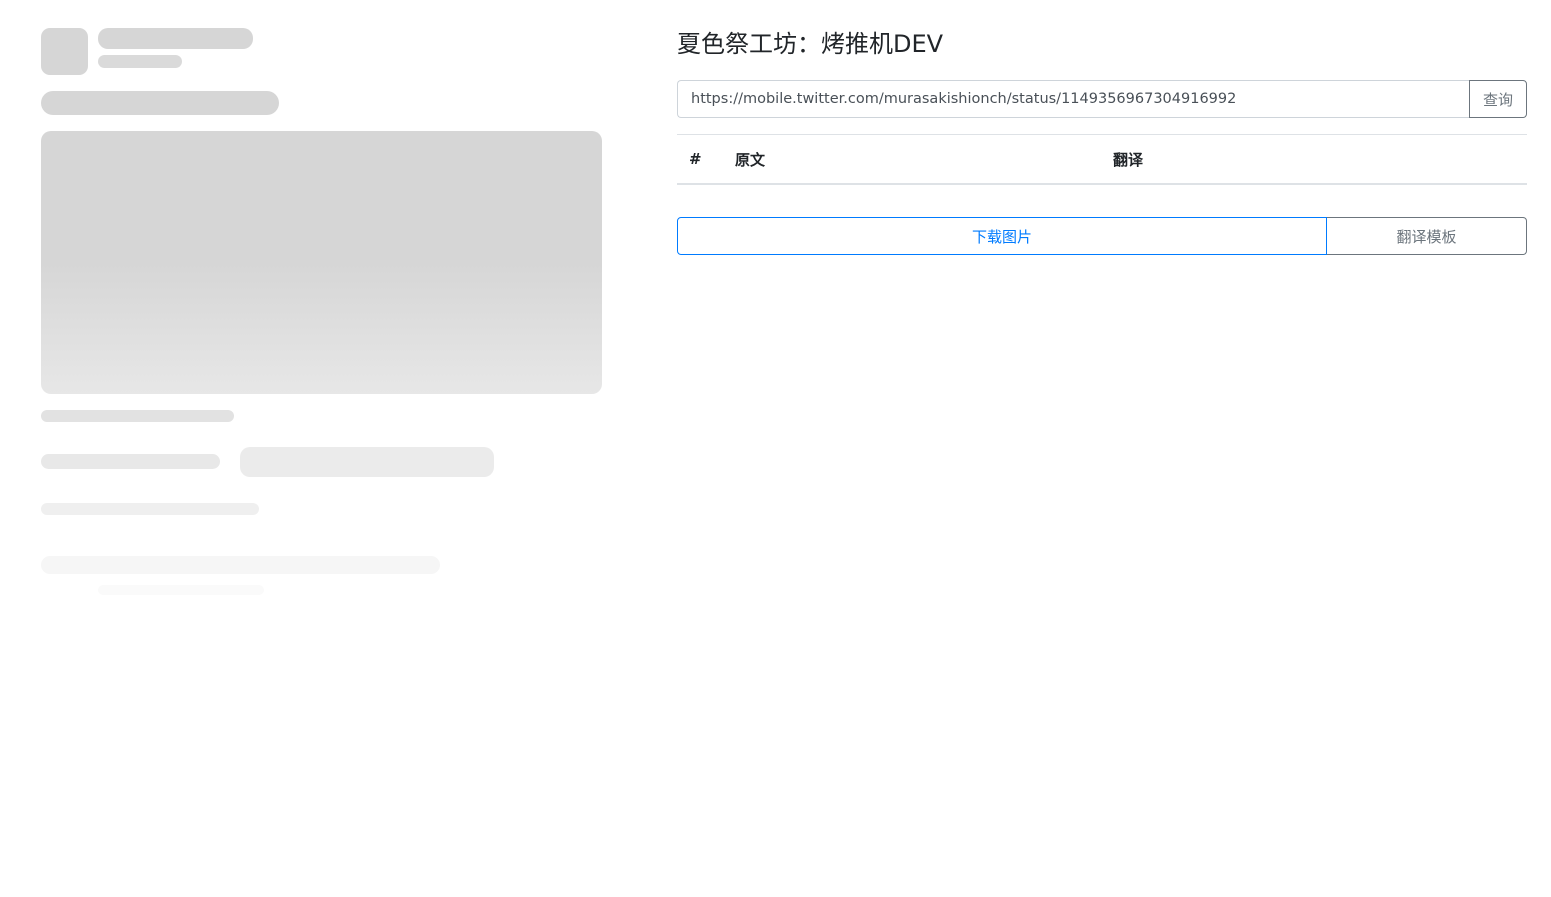 The width and height of the screenshot is (1551, 897). Describe the element at coordinates (810, 44) in the screenshot. I see `page-title: 夏色祭工坊：烤推机DEV` at that location.